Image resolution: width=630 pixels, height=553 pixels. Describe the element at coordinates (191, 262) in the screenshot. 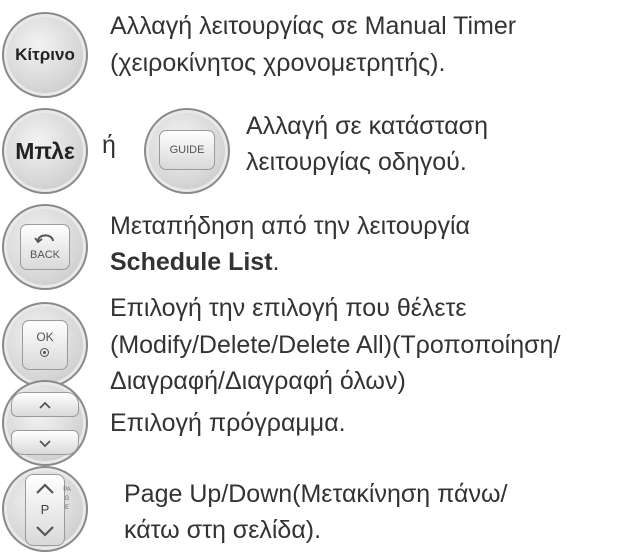

I see `schedule-list-text: Schedule List` at that location.